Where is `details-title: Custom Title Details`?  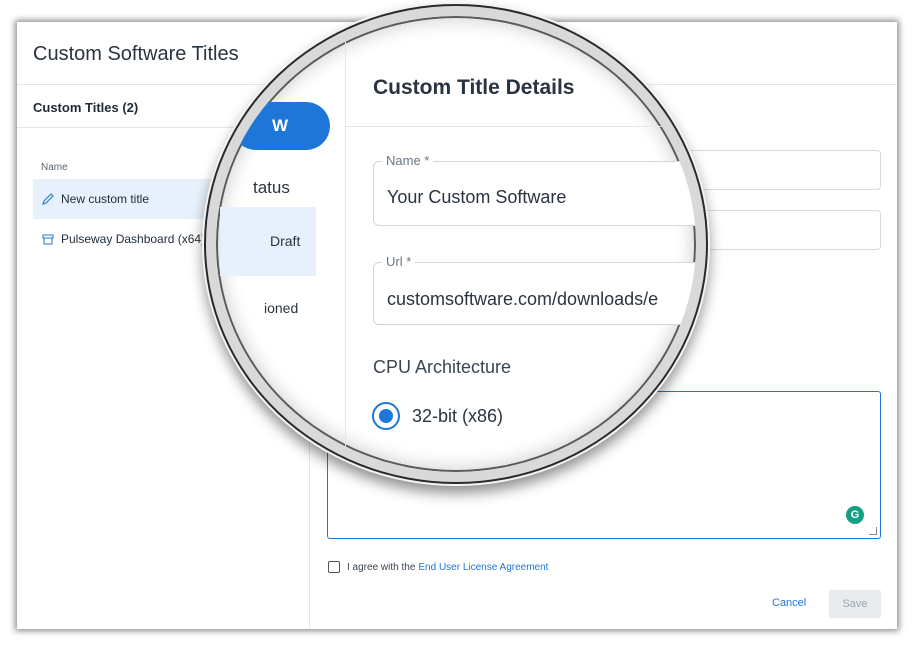
details-title: Custom Title Details is located at coordinates (474, 87).